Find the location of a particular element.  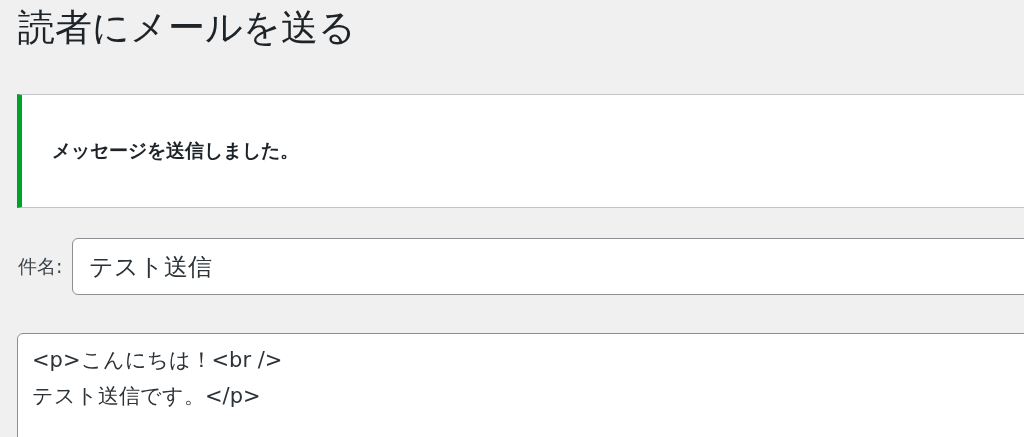

page-title: 読者にメールを送る is located at coordinates (187, 28).